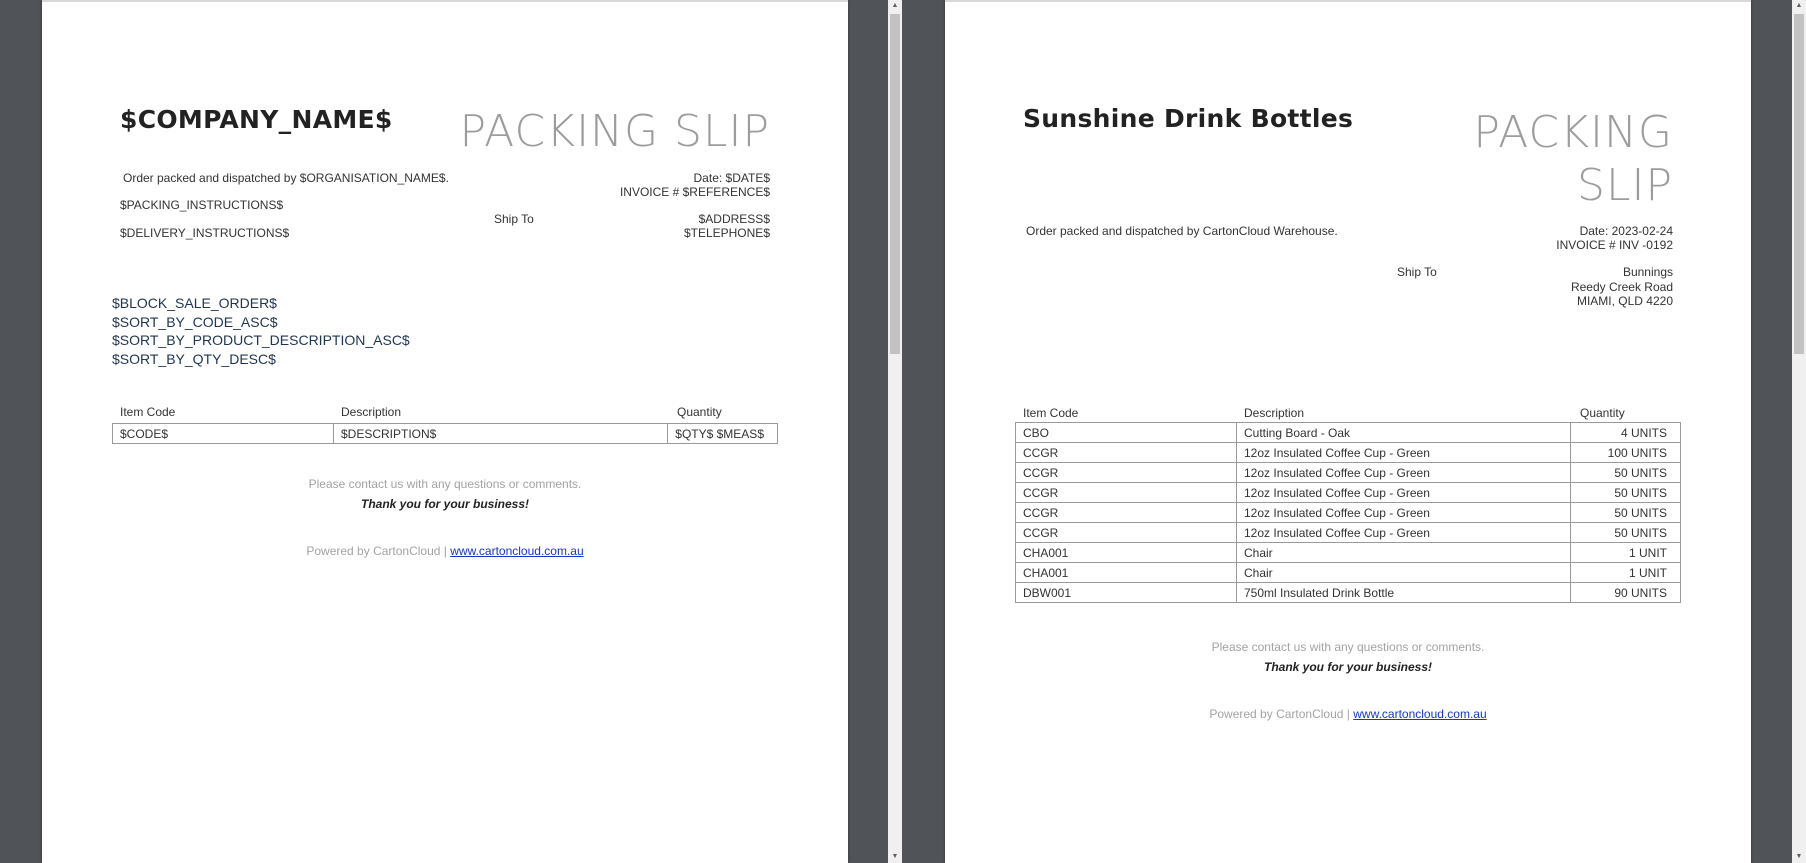 The height and width of the screenshot is (863, 1806). Describe the element at coordinates (195, 321) in the screenshot. I see `template-line: $SORT_BY_CODE_ASC$` at that location.